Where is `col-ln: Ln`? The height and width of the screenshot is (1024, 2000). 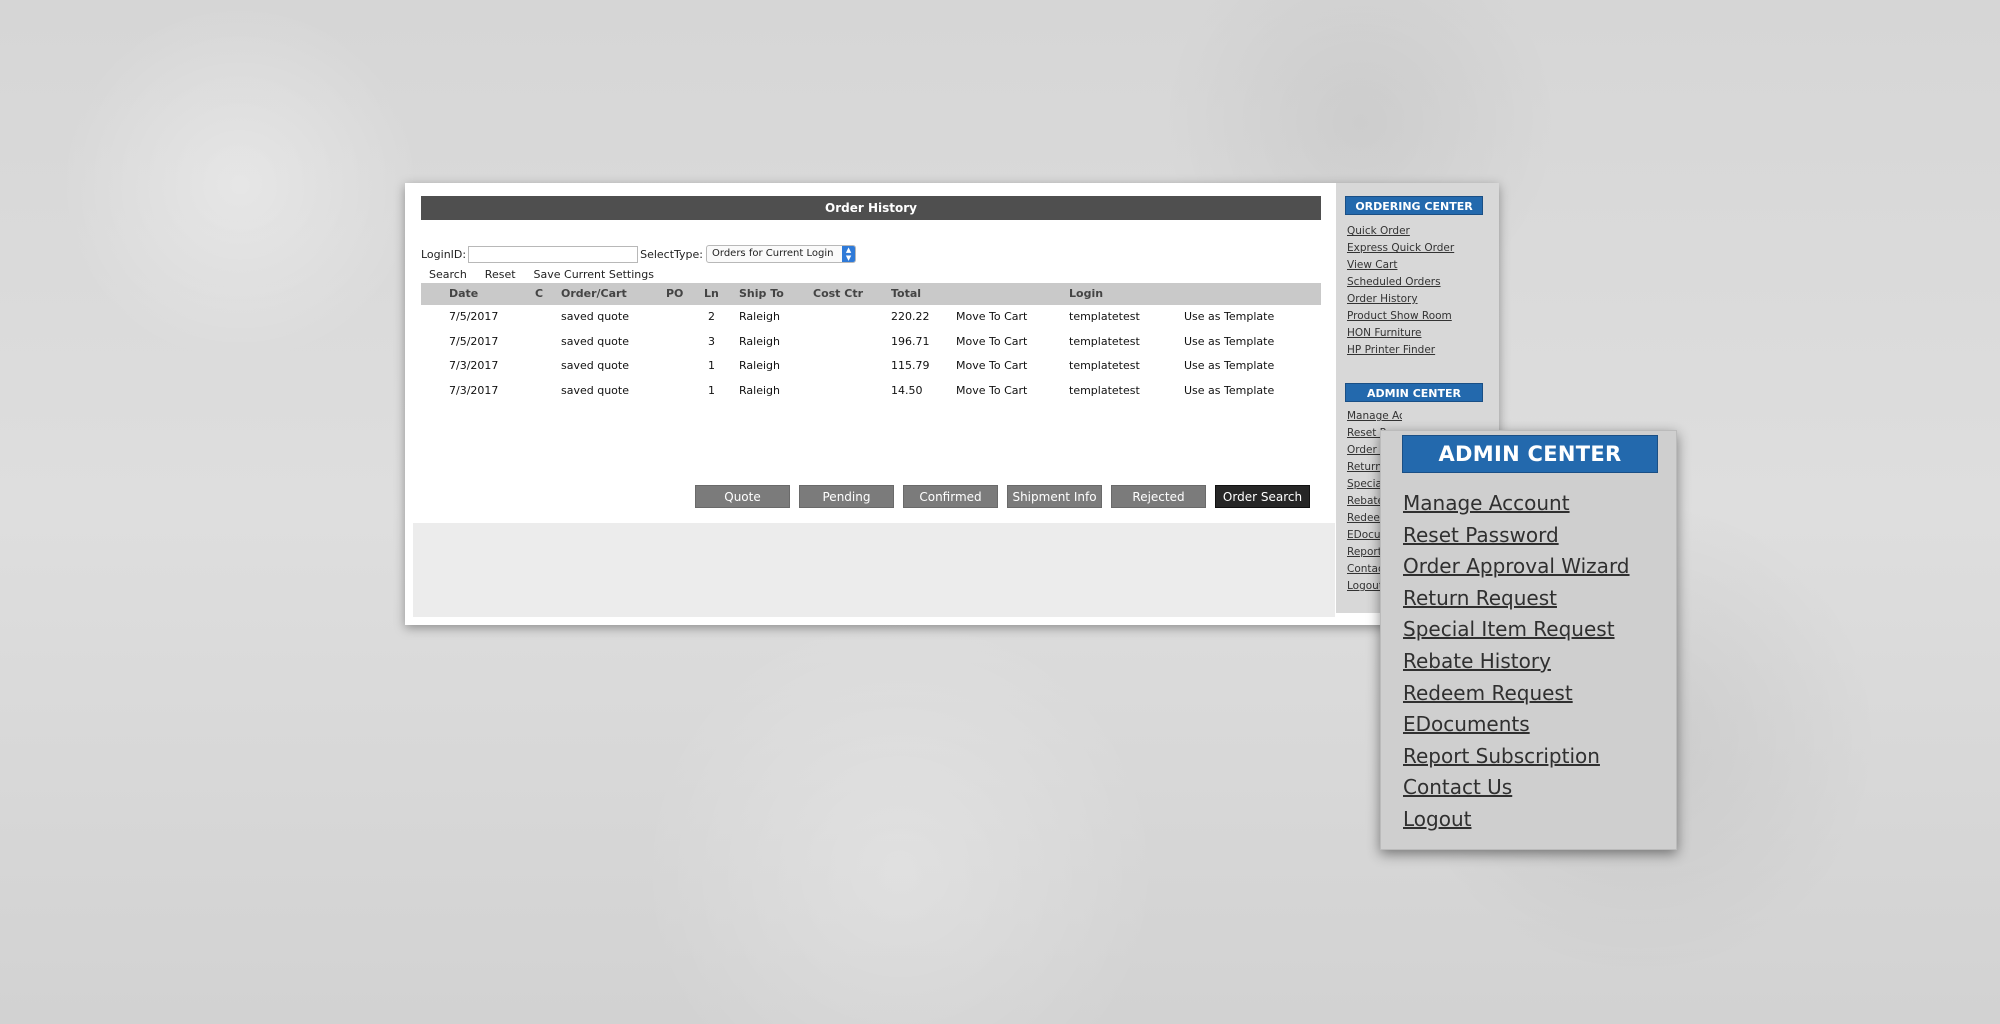 col-ln: Ln is located at coordinates (711, 294).